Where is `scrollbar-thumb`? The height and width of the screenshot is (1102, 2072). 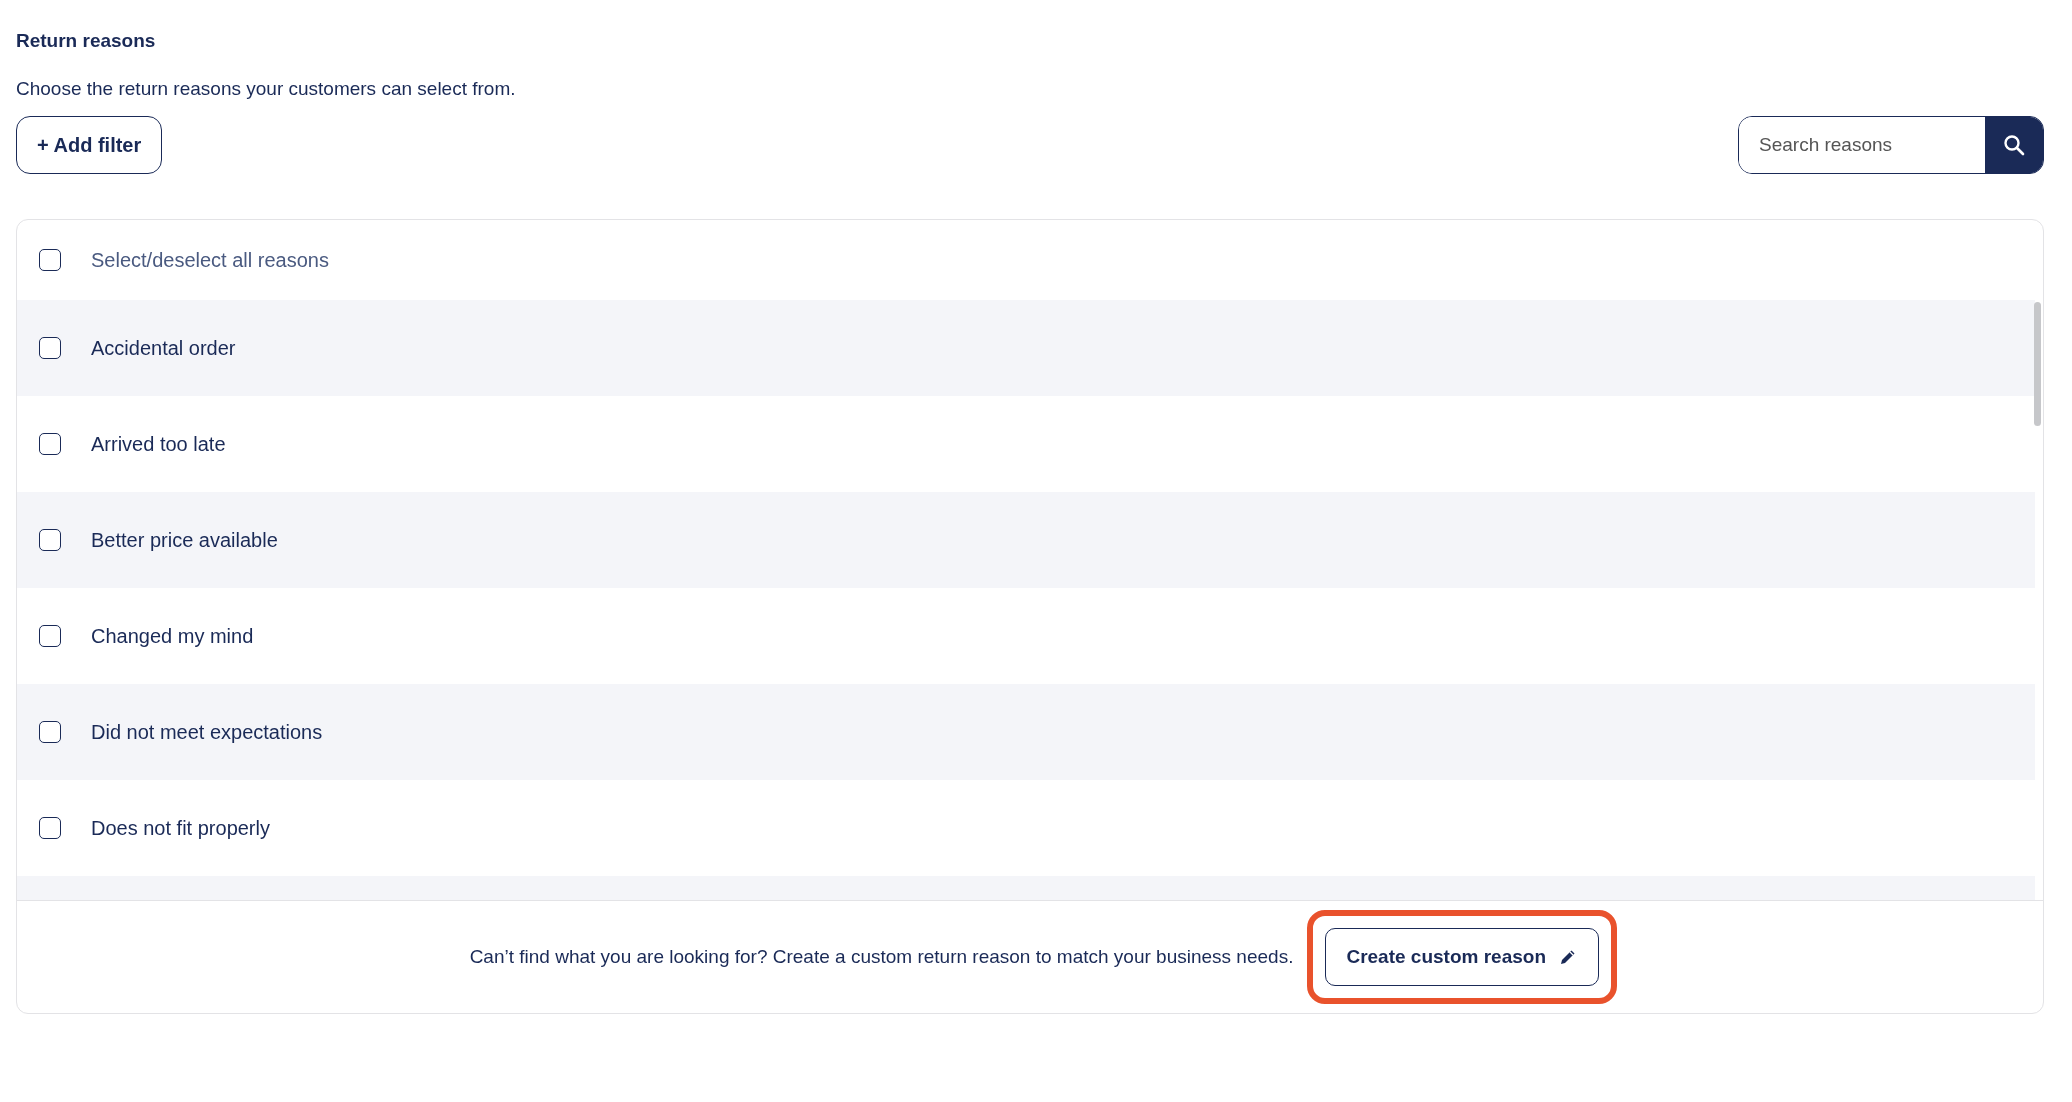 scrollbar-thumb is located at coordinates (2037, 364).